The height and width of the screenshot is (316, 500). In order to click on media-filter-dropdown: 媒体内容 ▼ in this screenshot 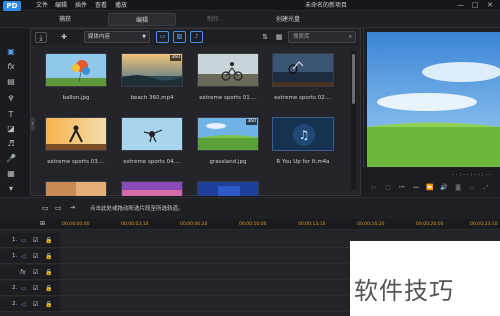, I will do `click(117, 37)`.